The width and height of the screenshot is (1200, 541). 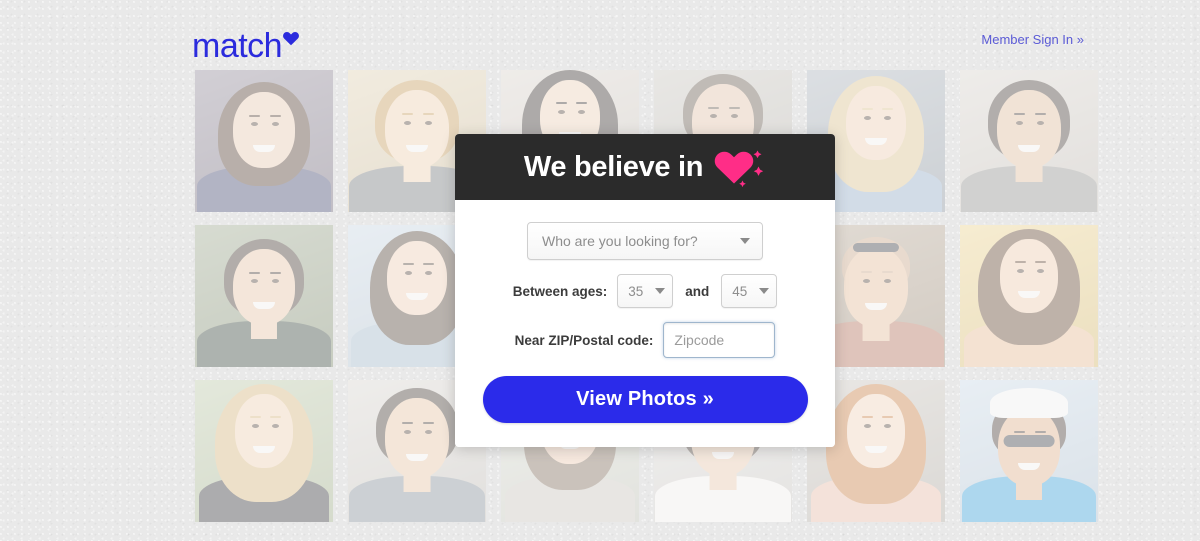 I want to click on age-range-row: Between ages: 35 and 45, so click(x=645, y=291).